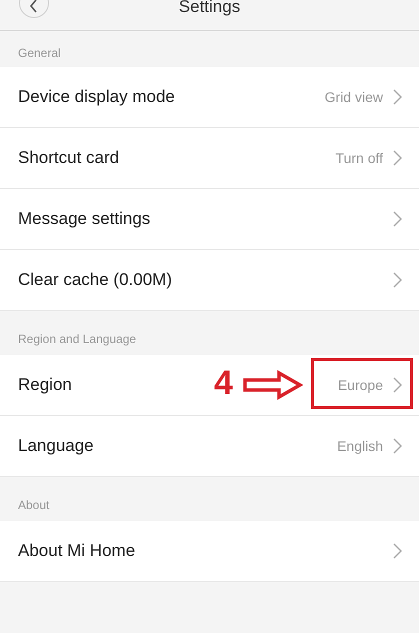 This screenshot has width=419, height=633. Describe the element at coordinates (77, 551) in the screenshot. I see `row-label: About Mi Home` at that location.